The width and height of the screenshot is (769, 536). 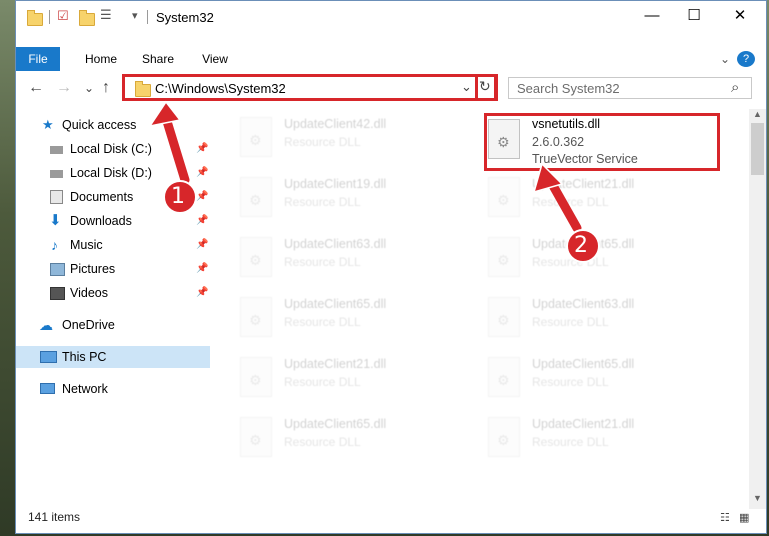 What do you see at coordinates (486, 87) in the screenshot?
I see `refresh-highlight-box` at bounding box center [486, 87].